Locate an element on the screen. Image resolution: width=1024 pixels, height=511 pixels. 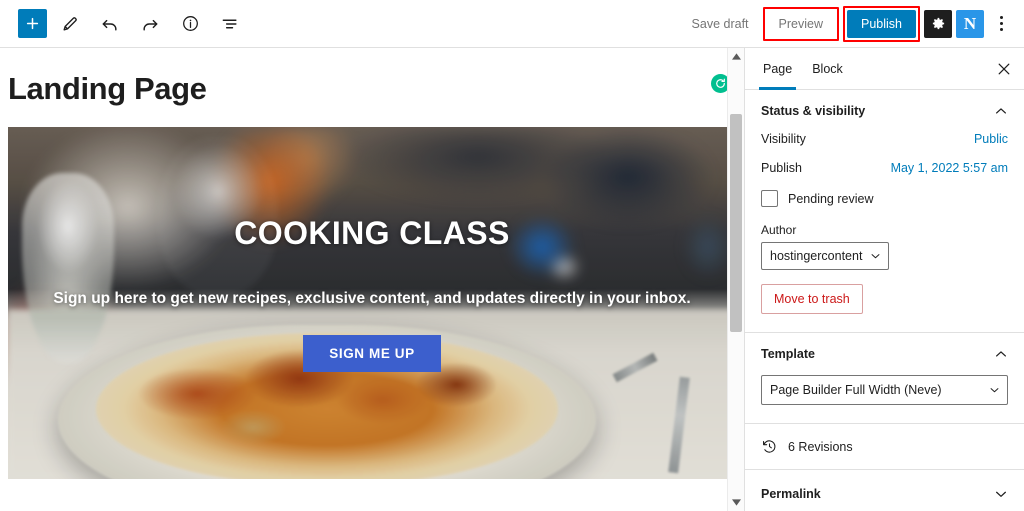
settings-button is located at coordinates (938, 23).